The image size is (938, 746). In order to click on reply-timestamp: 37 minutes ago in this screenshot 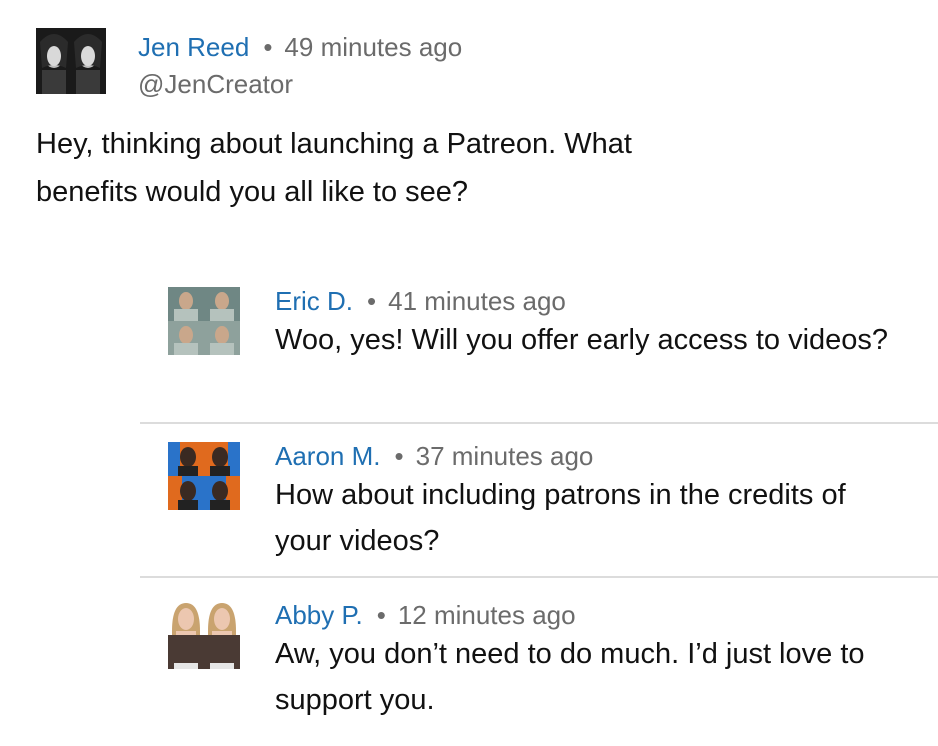, I will do `click(504, 456)`.